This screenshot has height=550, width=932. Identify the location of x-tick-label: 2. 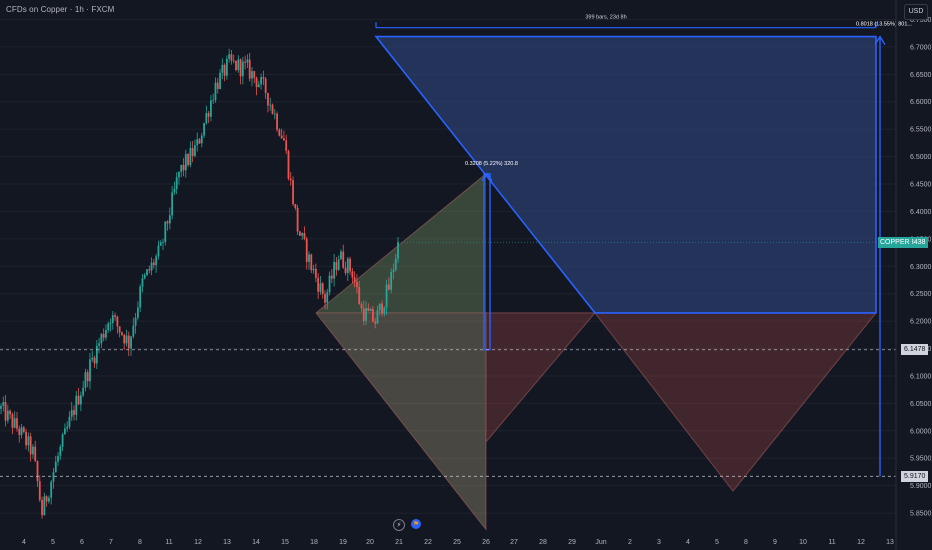
(630, 542).